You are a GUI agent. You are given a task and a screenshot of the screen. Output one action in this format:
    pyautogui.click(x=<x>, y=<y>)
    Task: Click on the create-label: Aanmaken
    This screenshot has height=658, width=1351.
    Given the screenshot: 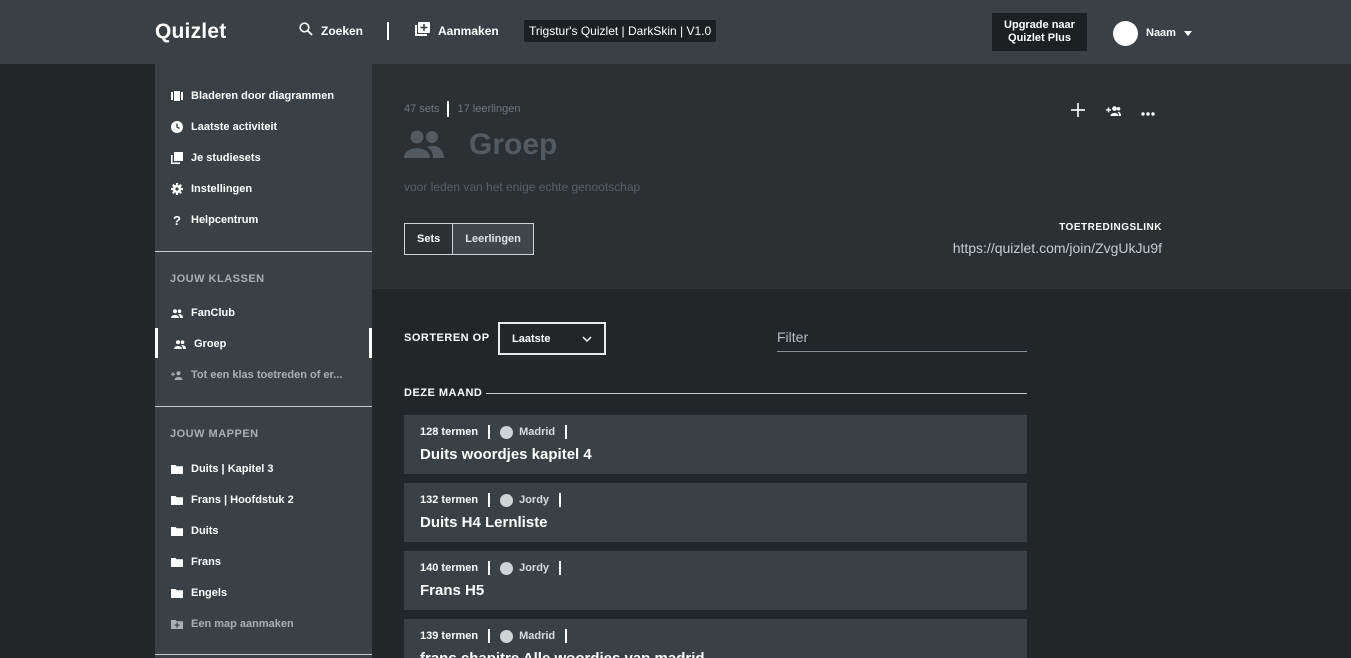 What is the action you would take?
    pyautogui.click(x=468, y=30)
    